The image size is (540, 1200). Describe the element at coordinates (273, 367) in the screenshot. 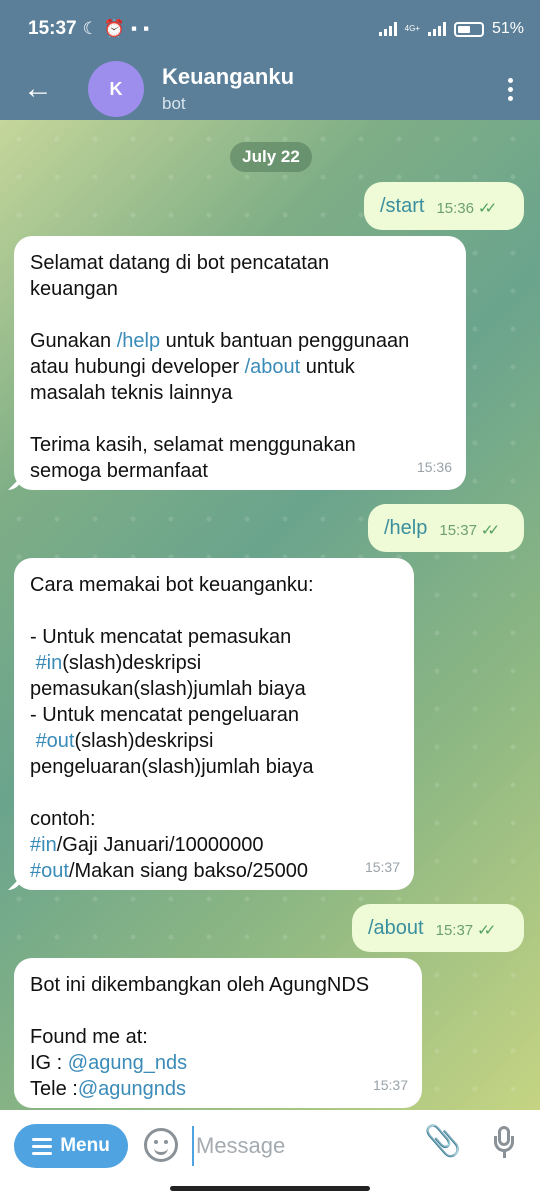

I see `about-command-link: /about` at that location.